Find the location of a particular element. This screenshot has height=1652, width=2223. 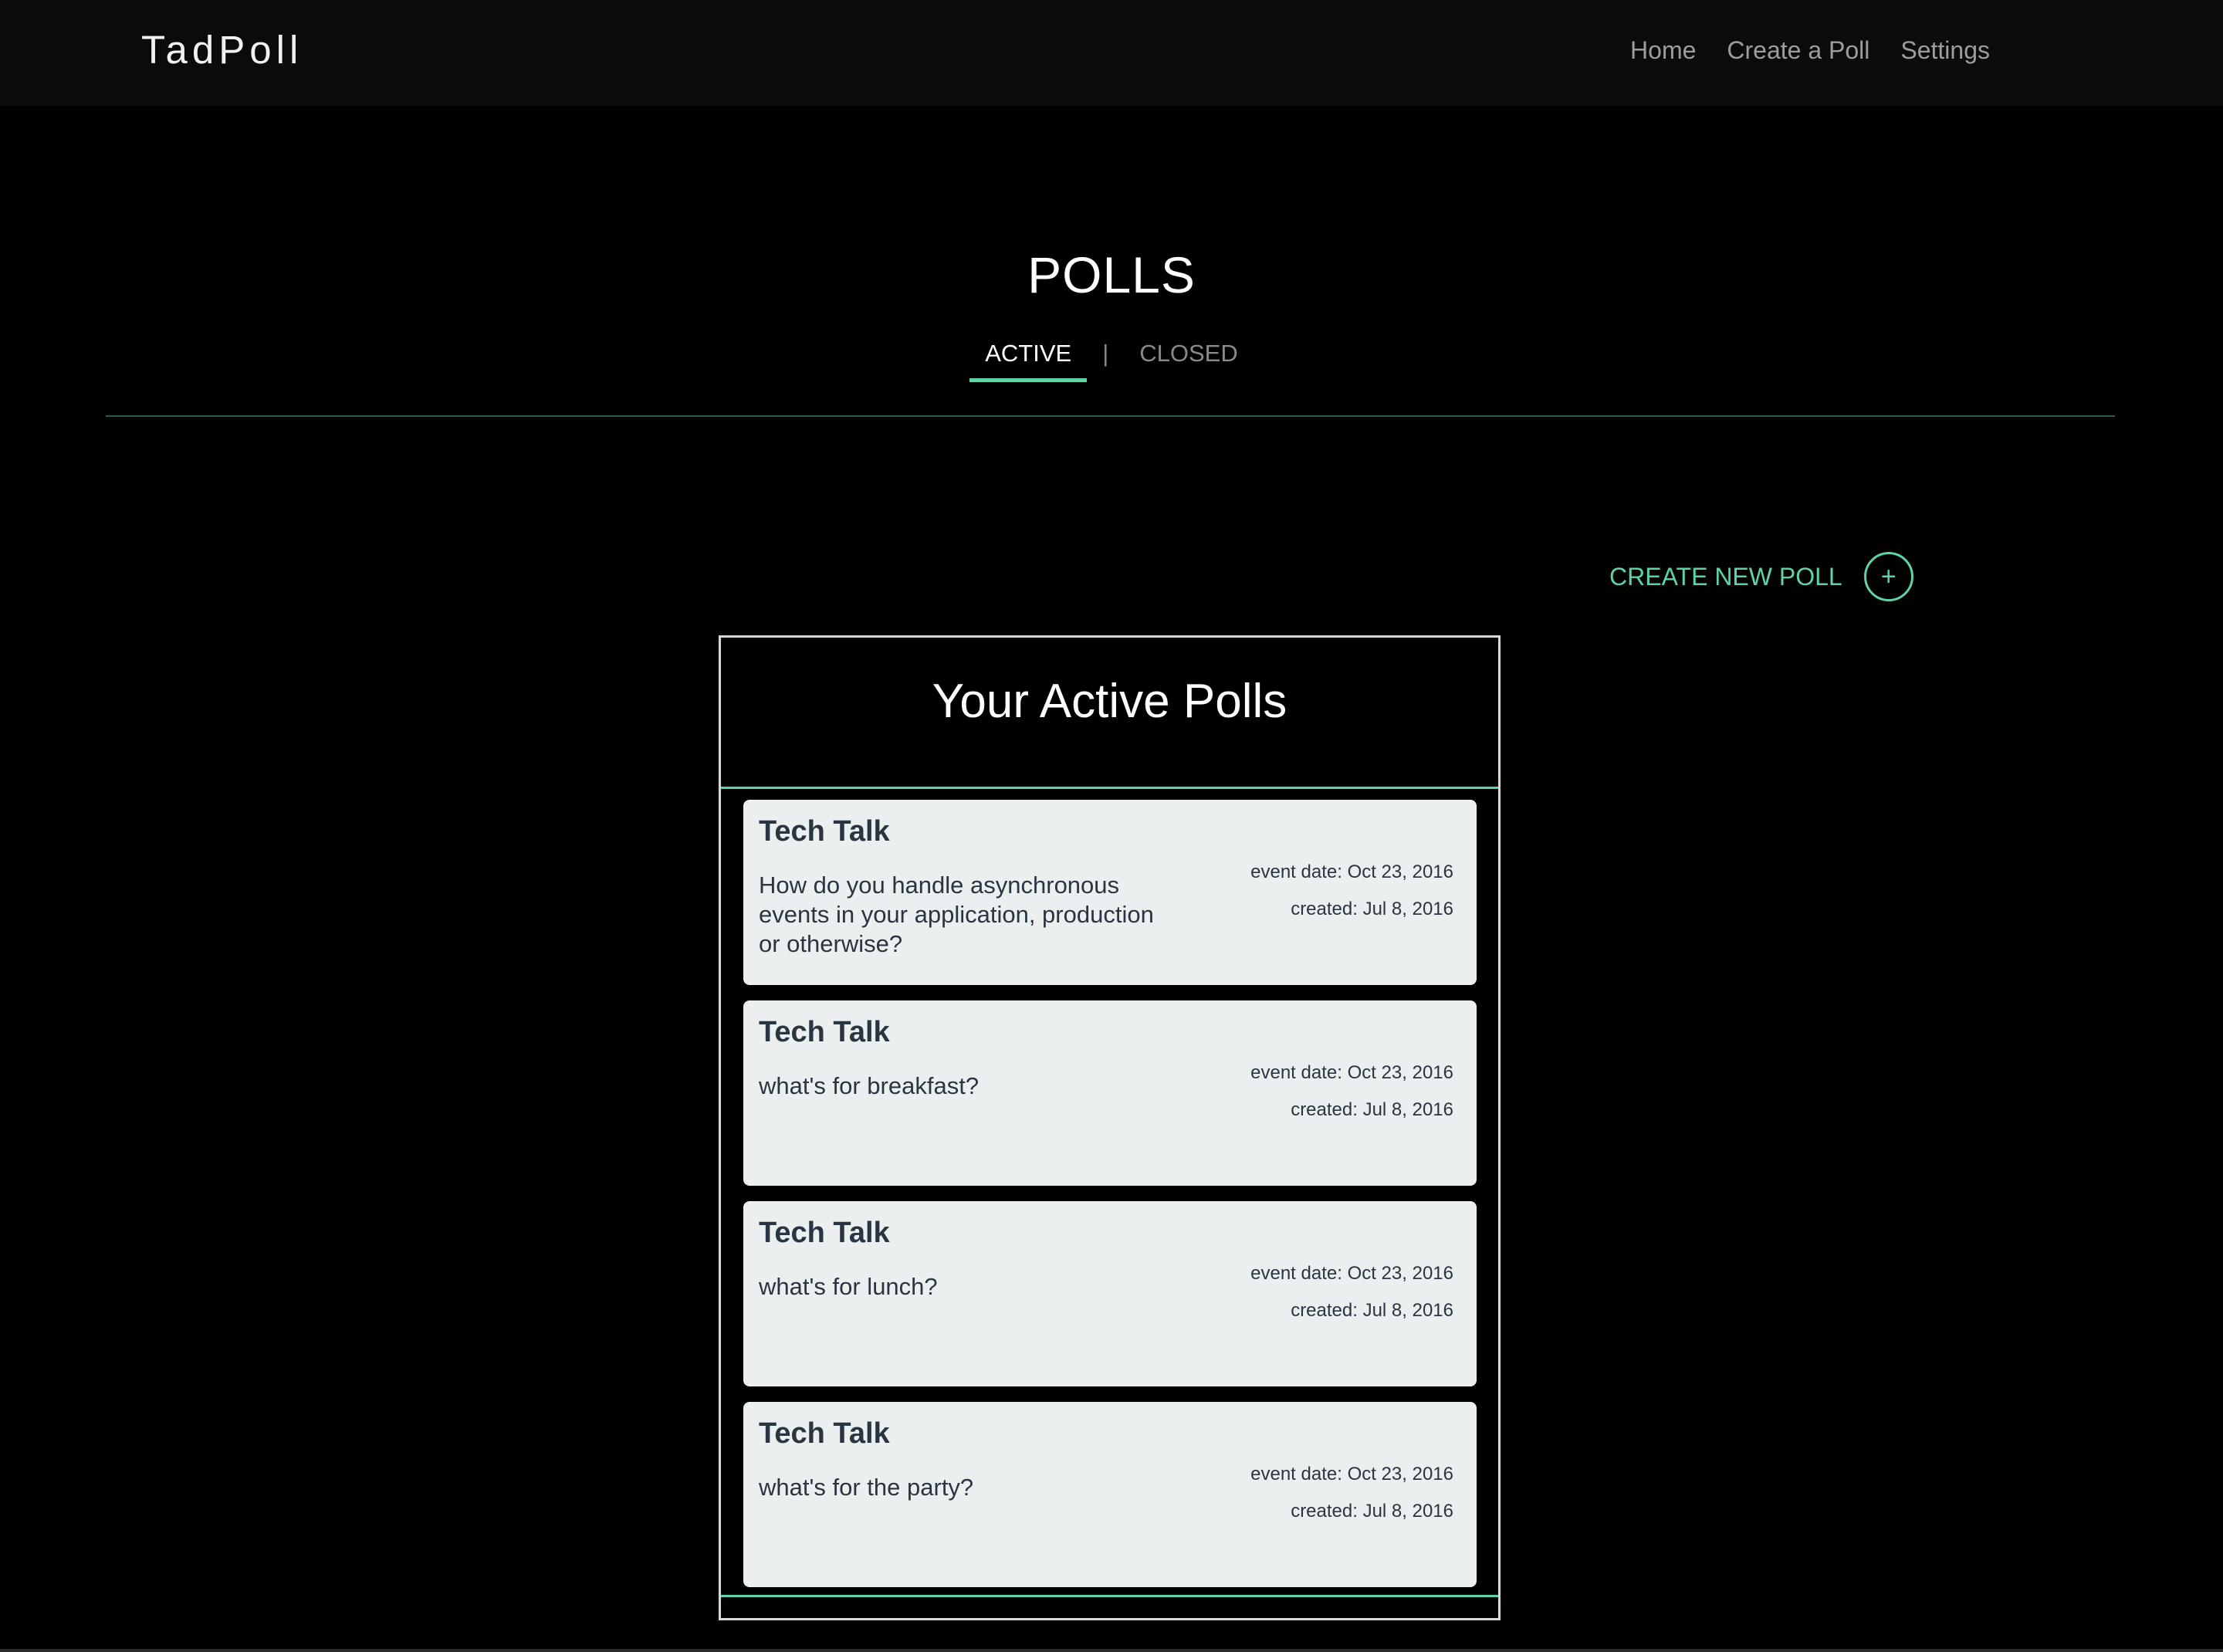

header-divider is located at coordinates (1110, 416).